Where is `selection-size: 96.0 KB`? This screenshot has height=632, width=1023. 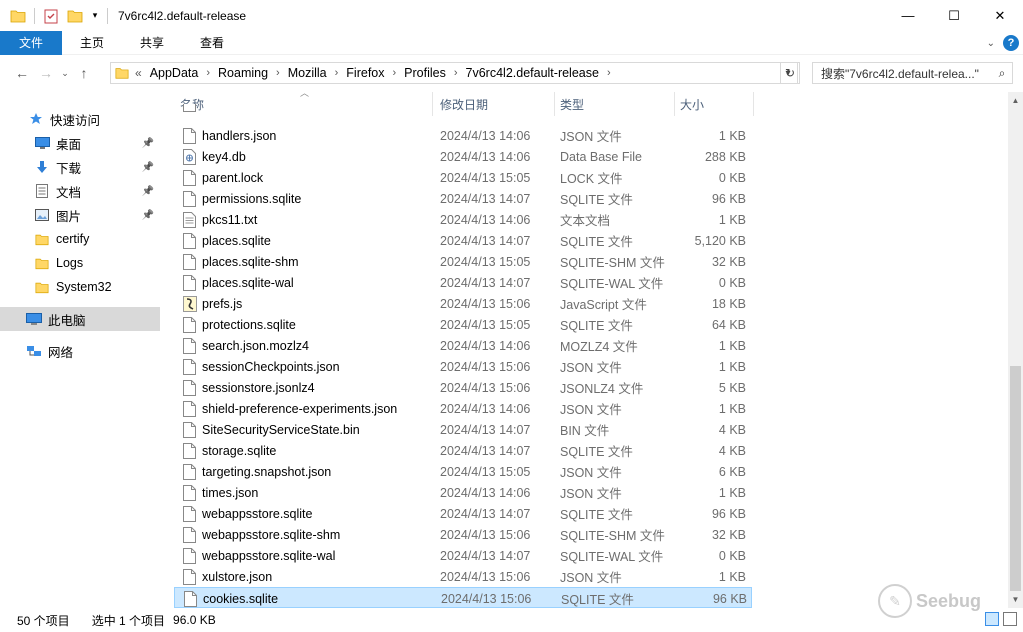 selection-size: 96.0 KB is located at coordinates (194, 620).